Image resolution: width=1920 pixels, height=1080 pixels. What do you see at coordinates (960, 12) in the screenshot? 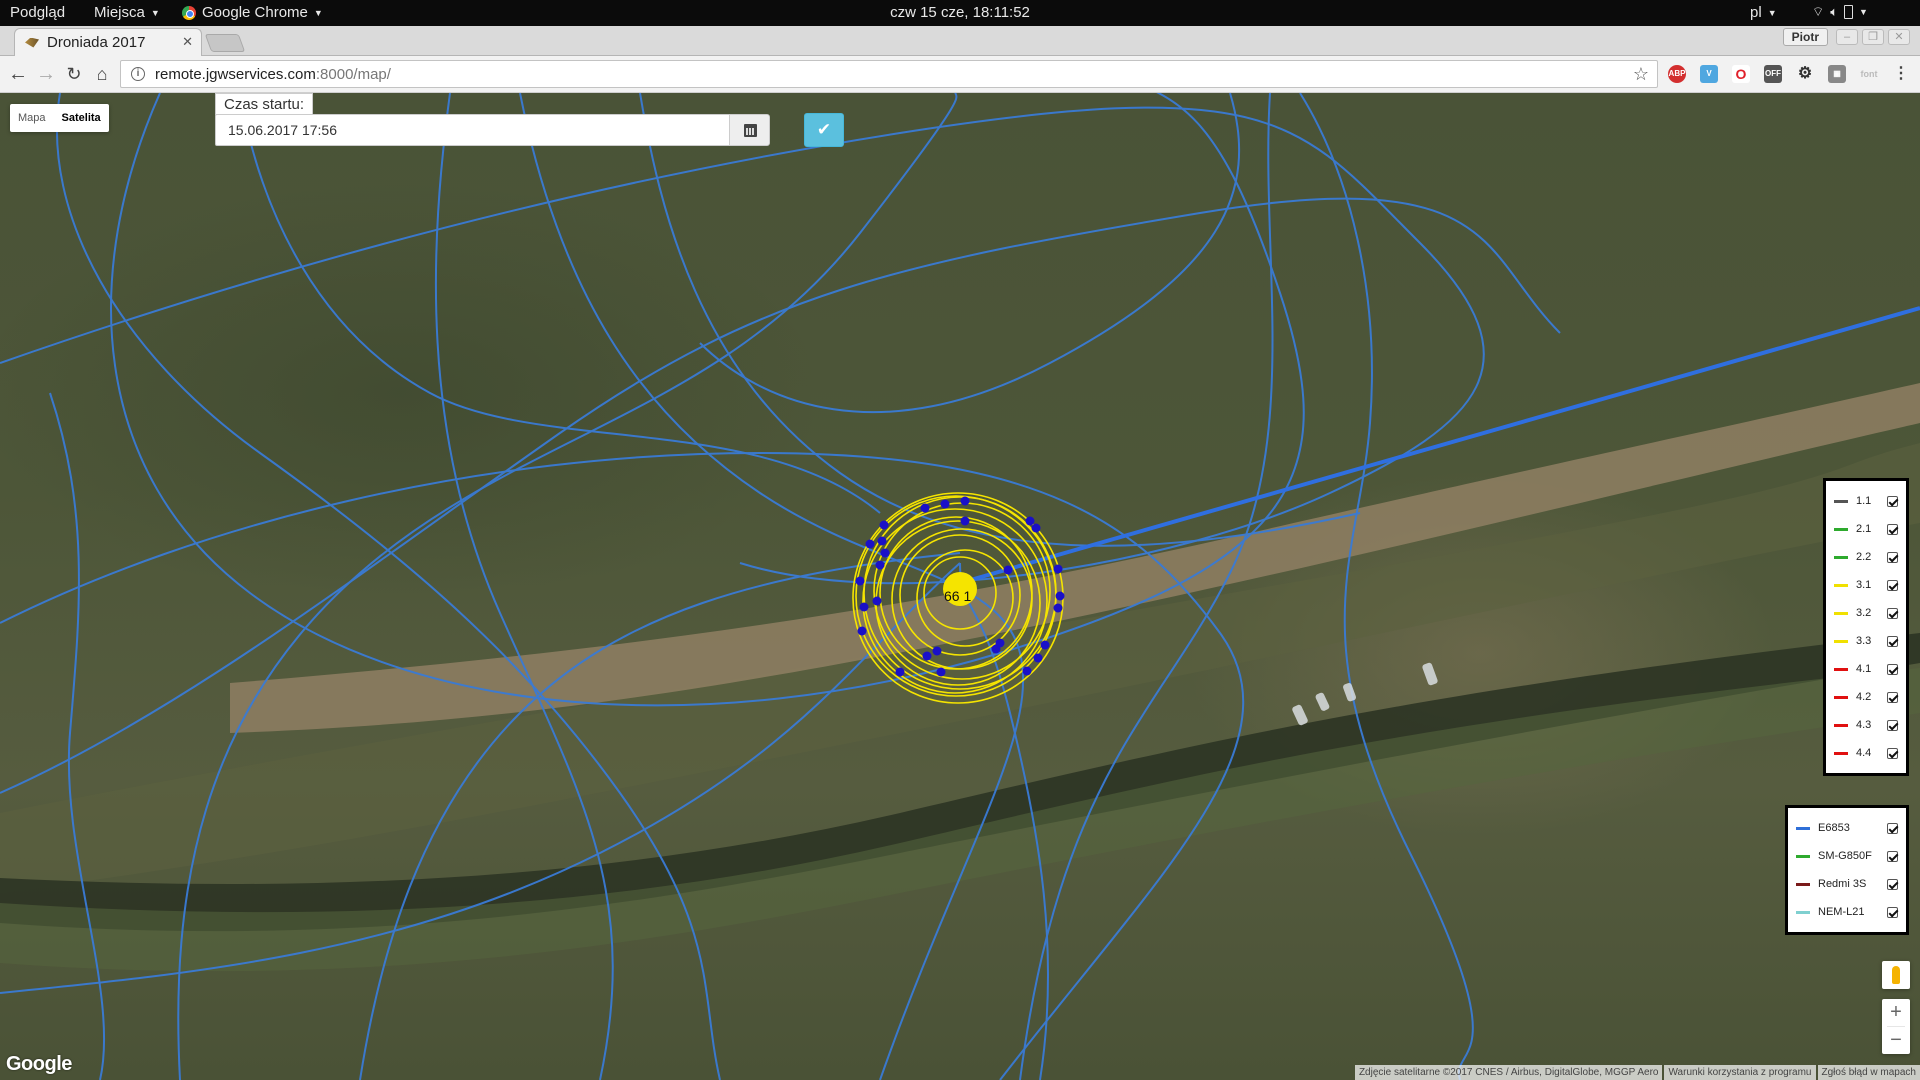
I see `clock: czw 15 cze, 18:11:52` at bounding box center [960, 12].